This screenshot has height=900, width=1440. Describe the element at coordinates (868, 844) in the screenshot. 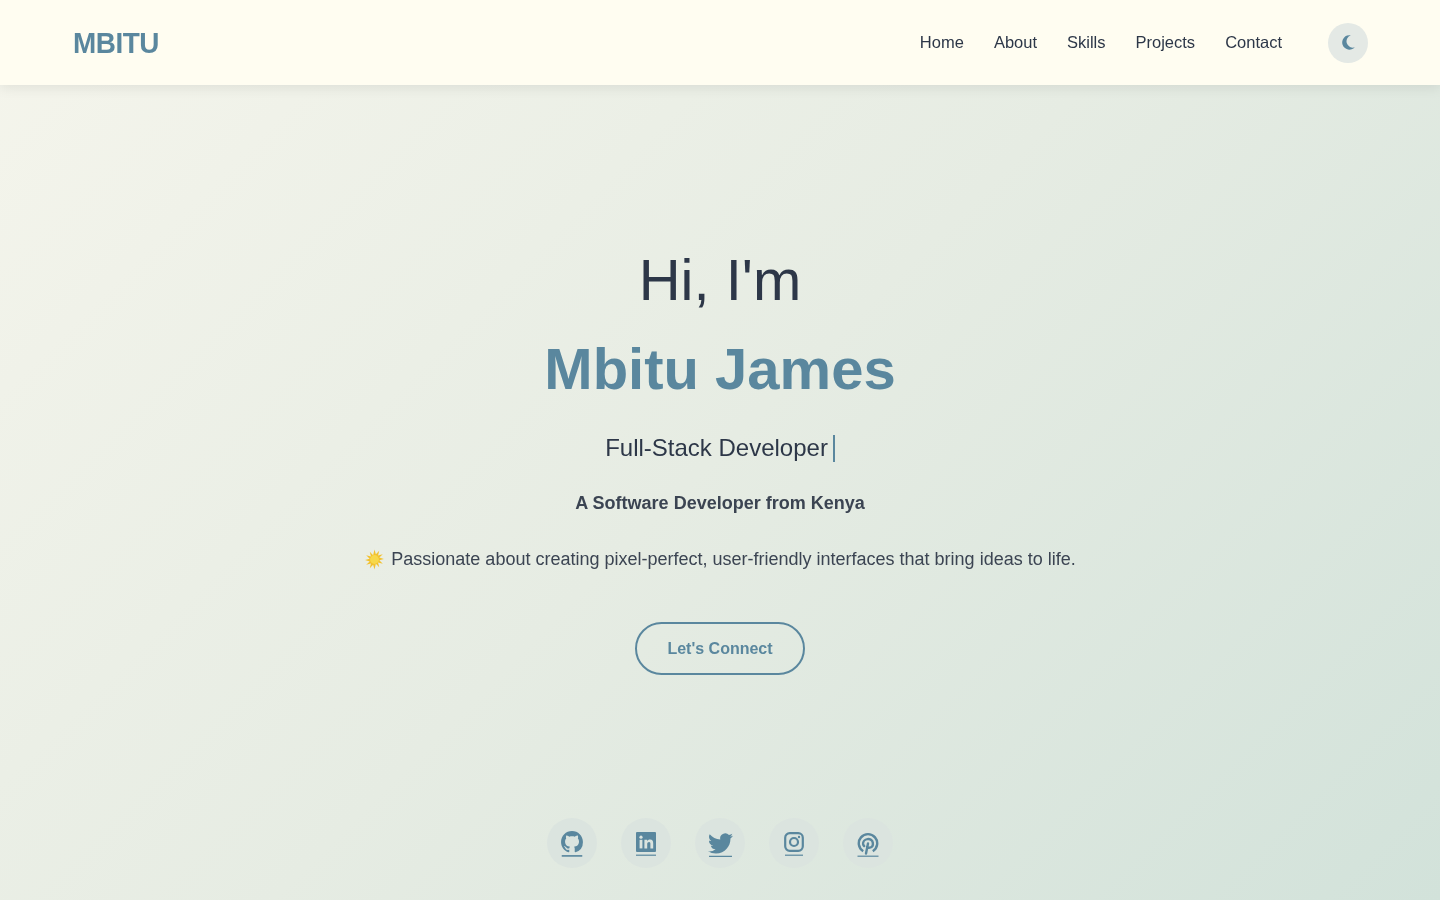

I see `pinterest-icon` at that location.